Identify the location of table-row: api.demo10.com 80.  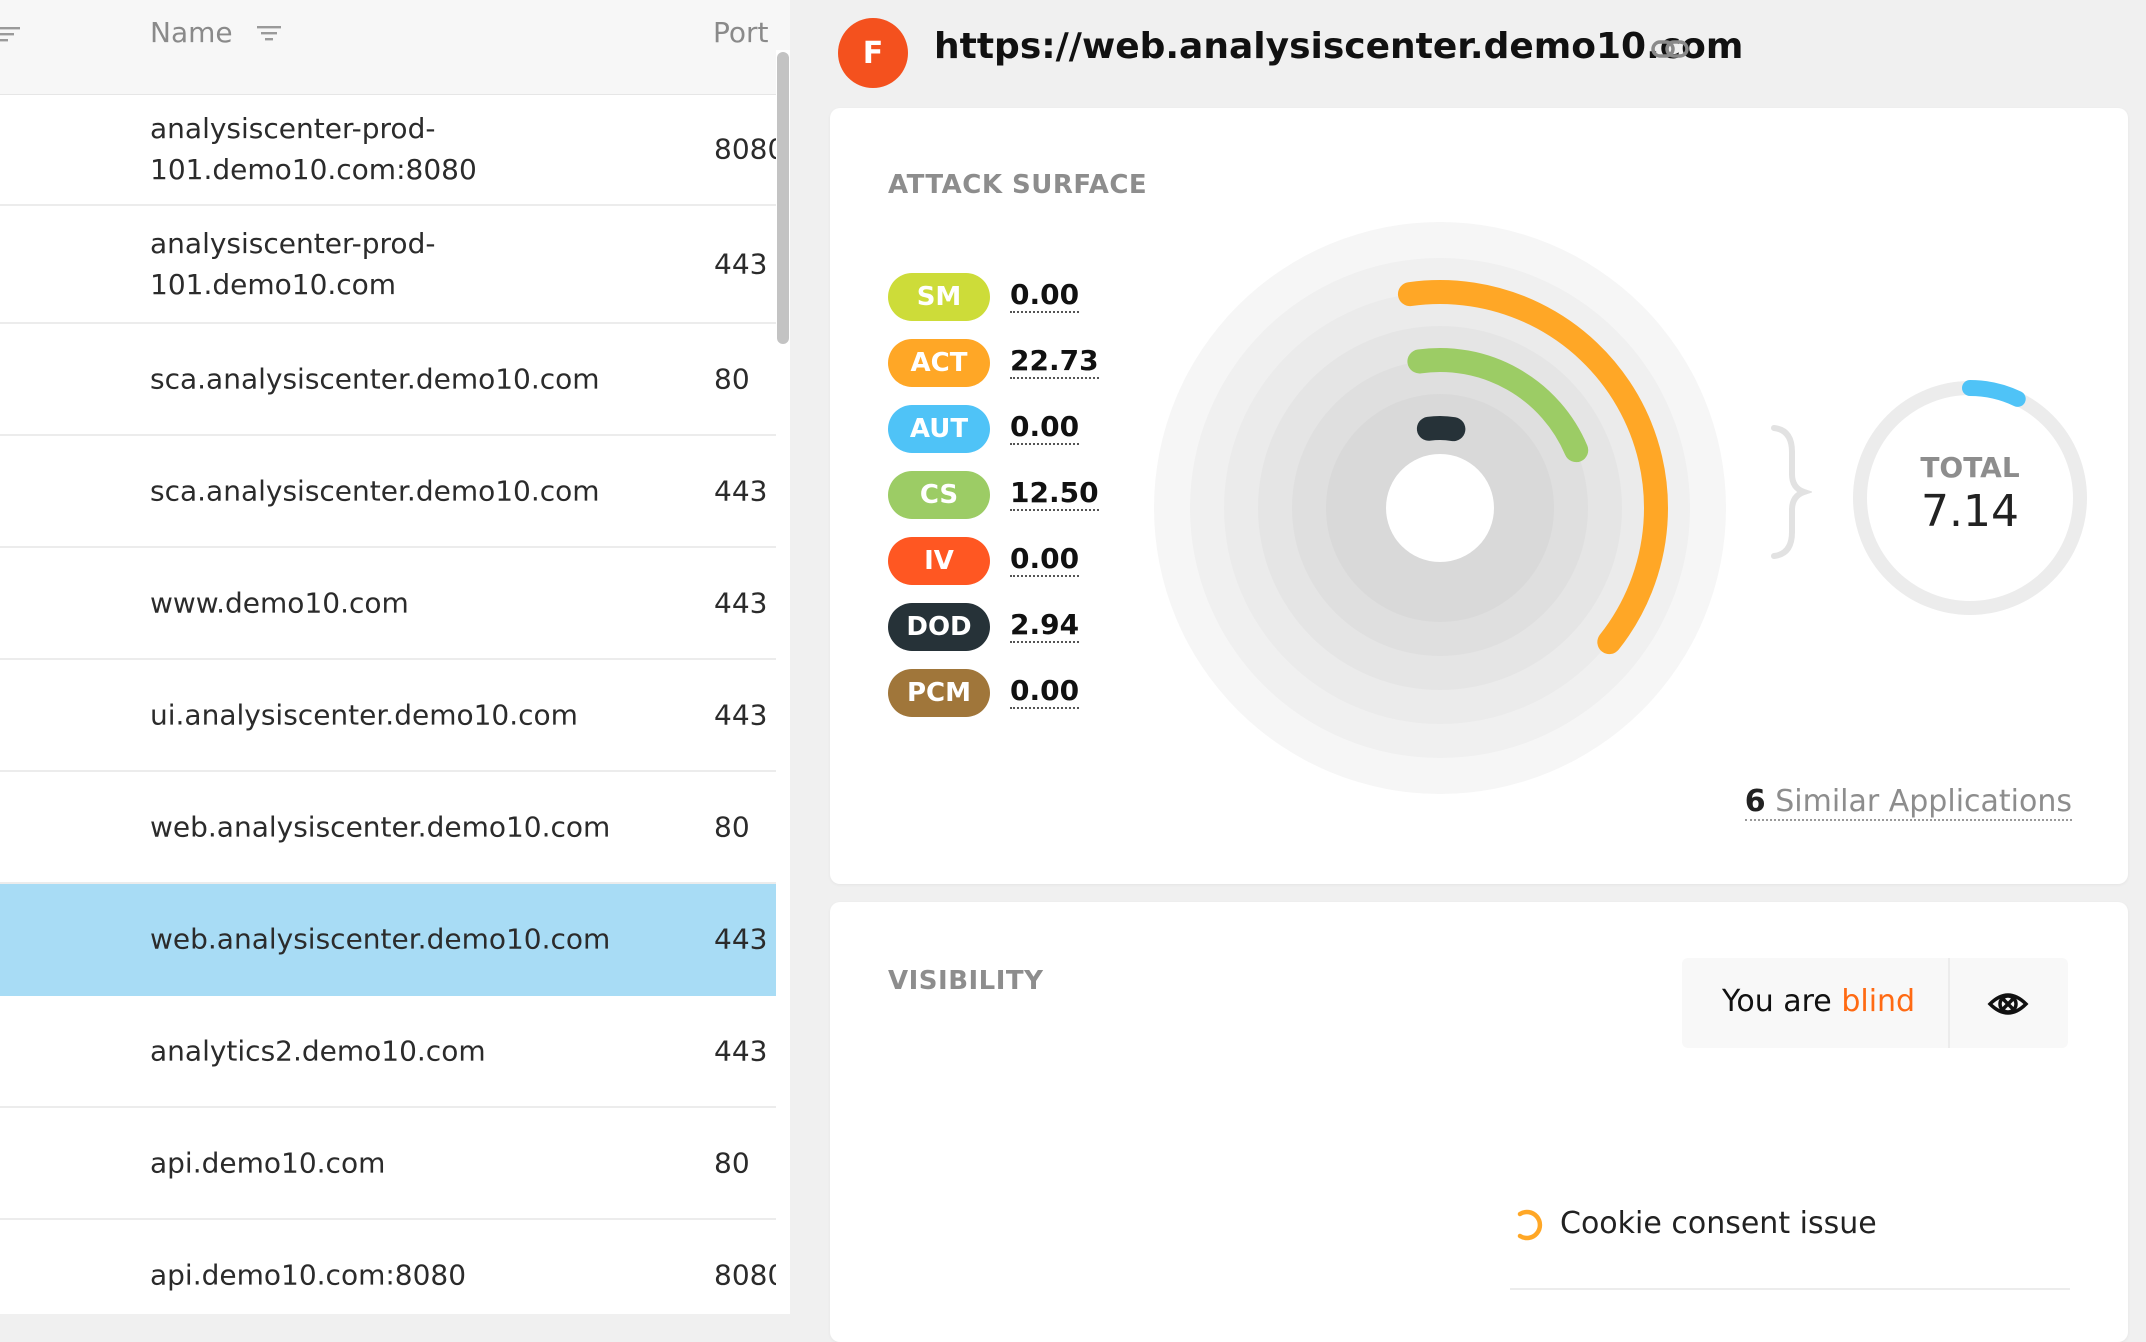
(388, 1164).